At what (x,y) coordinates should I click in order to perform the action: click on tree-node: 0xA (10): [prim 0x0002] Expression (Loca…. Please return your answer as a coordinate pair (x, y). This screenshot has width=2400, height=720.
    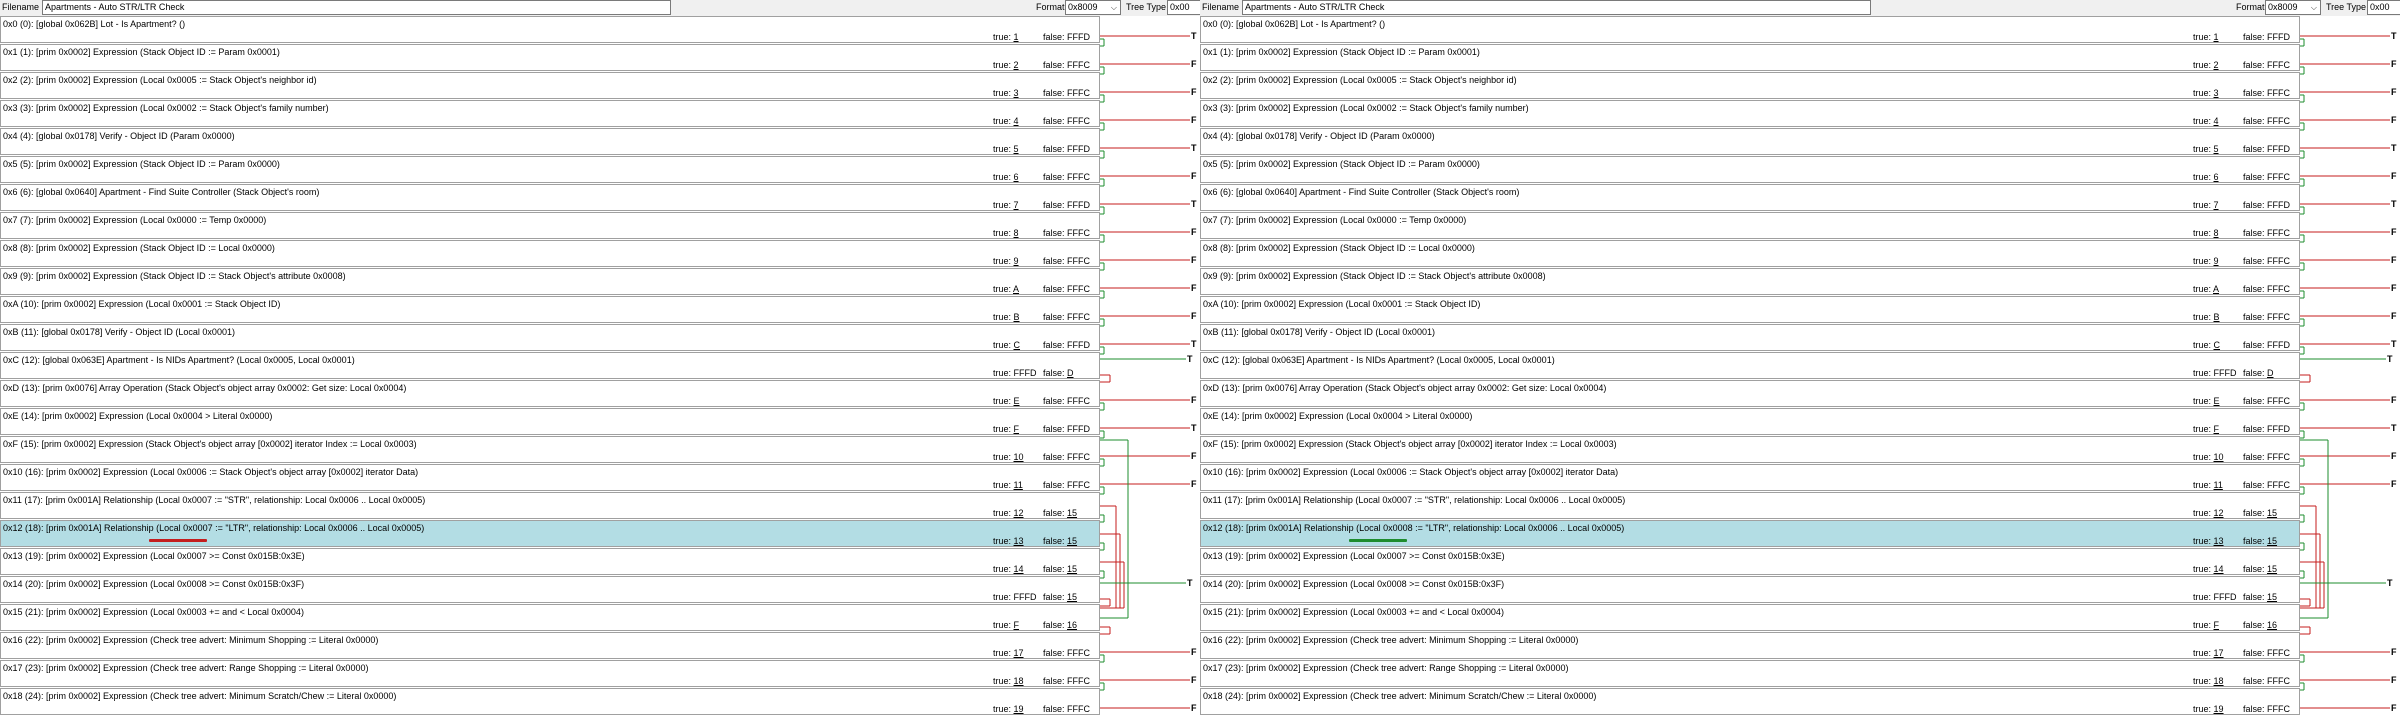
    Looking at the image, I should click on (550, 309).